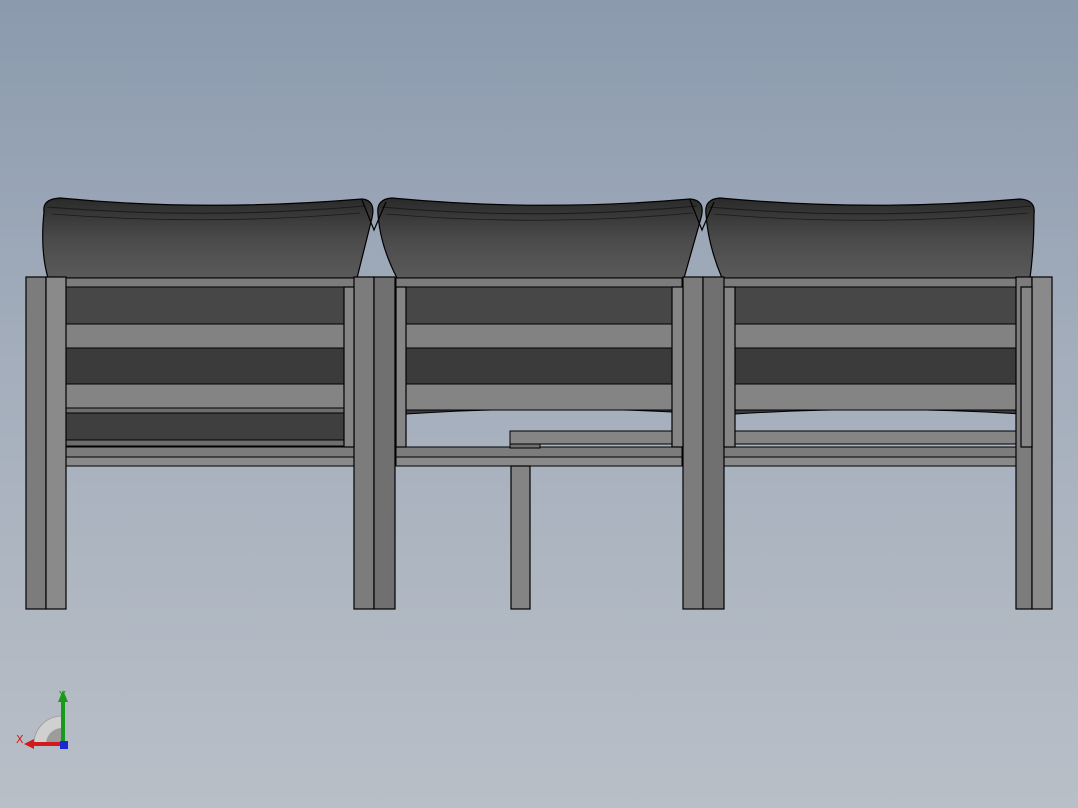 The height and width of the screenshot is (808, 1078). What do you see at coordinates (46, 719) in the screenshot?
I see `triad-icon` at bounding box center [46, 719].